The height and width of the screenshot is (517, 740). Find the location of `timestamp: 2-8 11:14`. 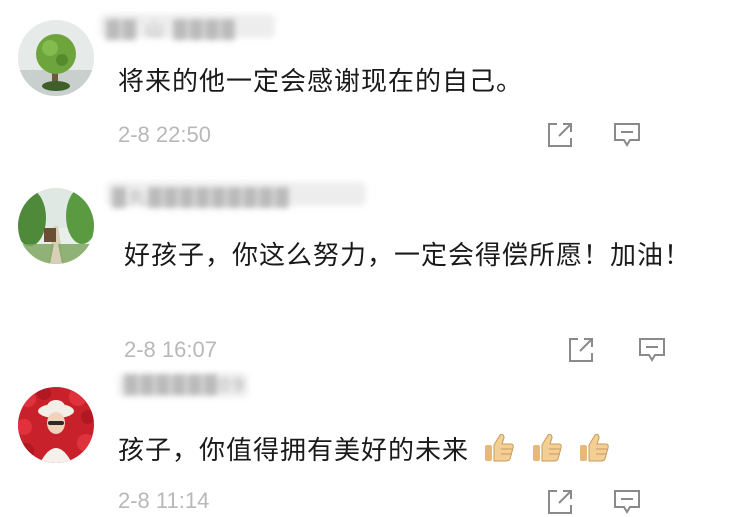

timestamp: 2-8 11:14 is located at coordinates (164, 500).